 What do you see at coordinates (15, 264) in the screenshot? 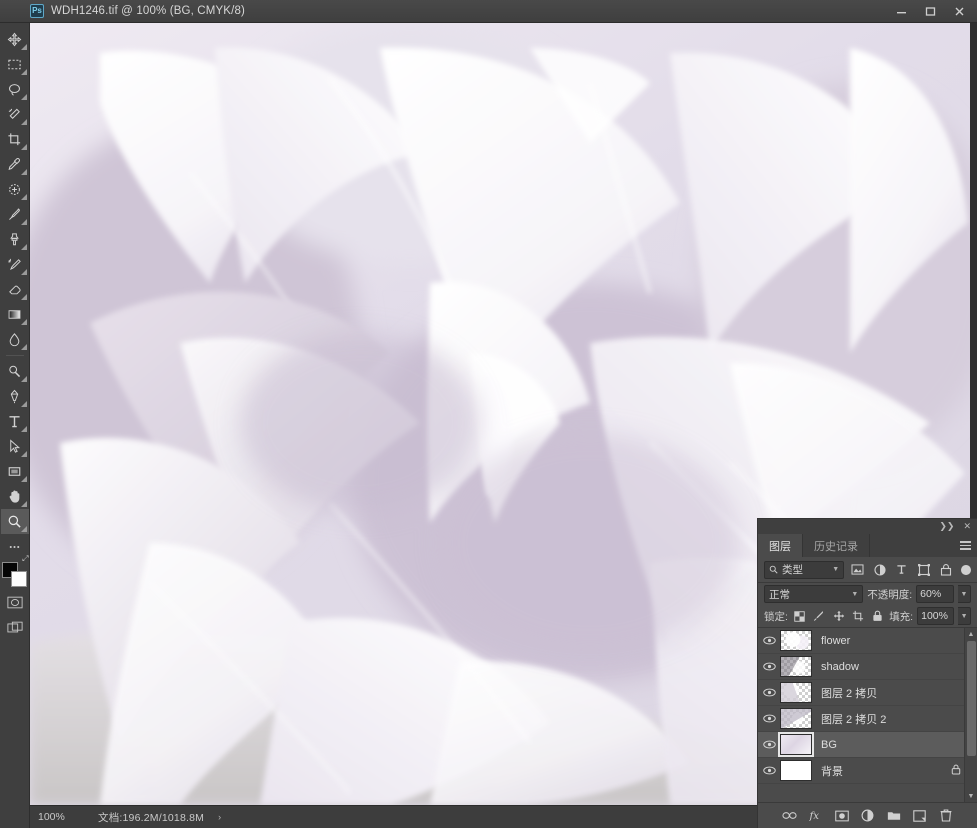
I see `history-brush-tool` at bounding box center [15, 264].